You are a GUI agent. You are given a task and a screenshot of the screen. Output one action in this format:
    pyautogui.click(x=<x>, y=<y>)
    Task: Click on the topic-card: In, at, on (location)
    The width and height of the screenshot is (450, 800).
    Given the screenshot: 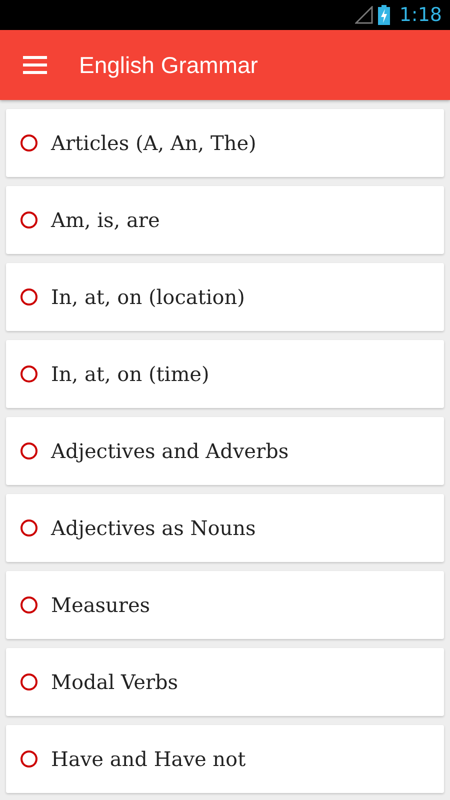 What is the action you would take?
    pyautogui.click(x=225, y=297)
    